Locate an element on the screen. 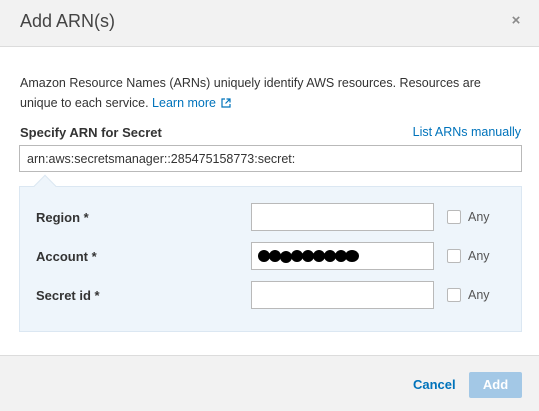  close-icon: × is located at coordinates (516, 20).